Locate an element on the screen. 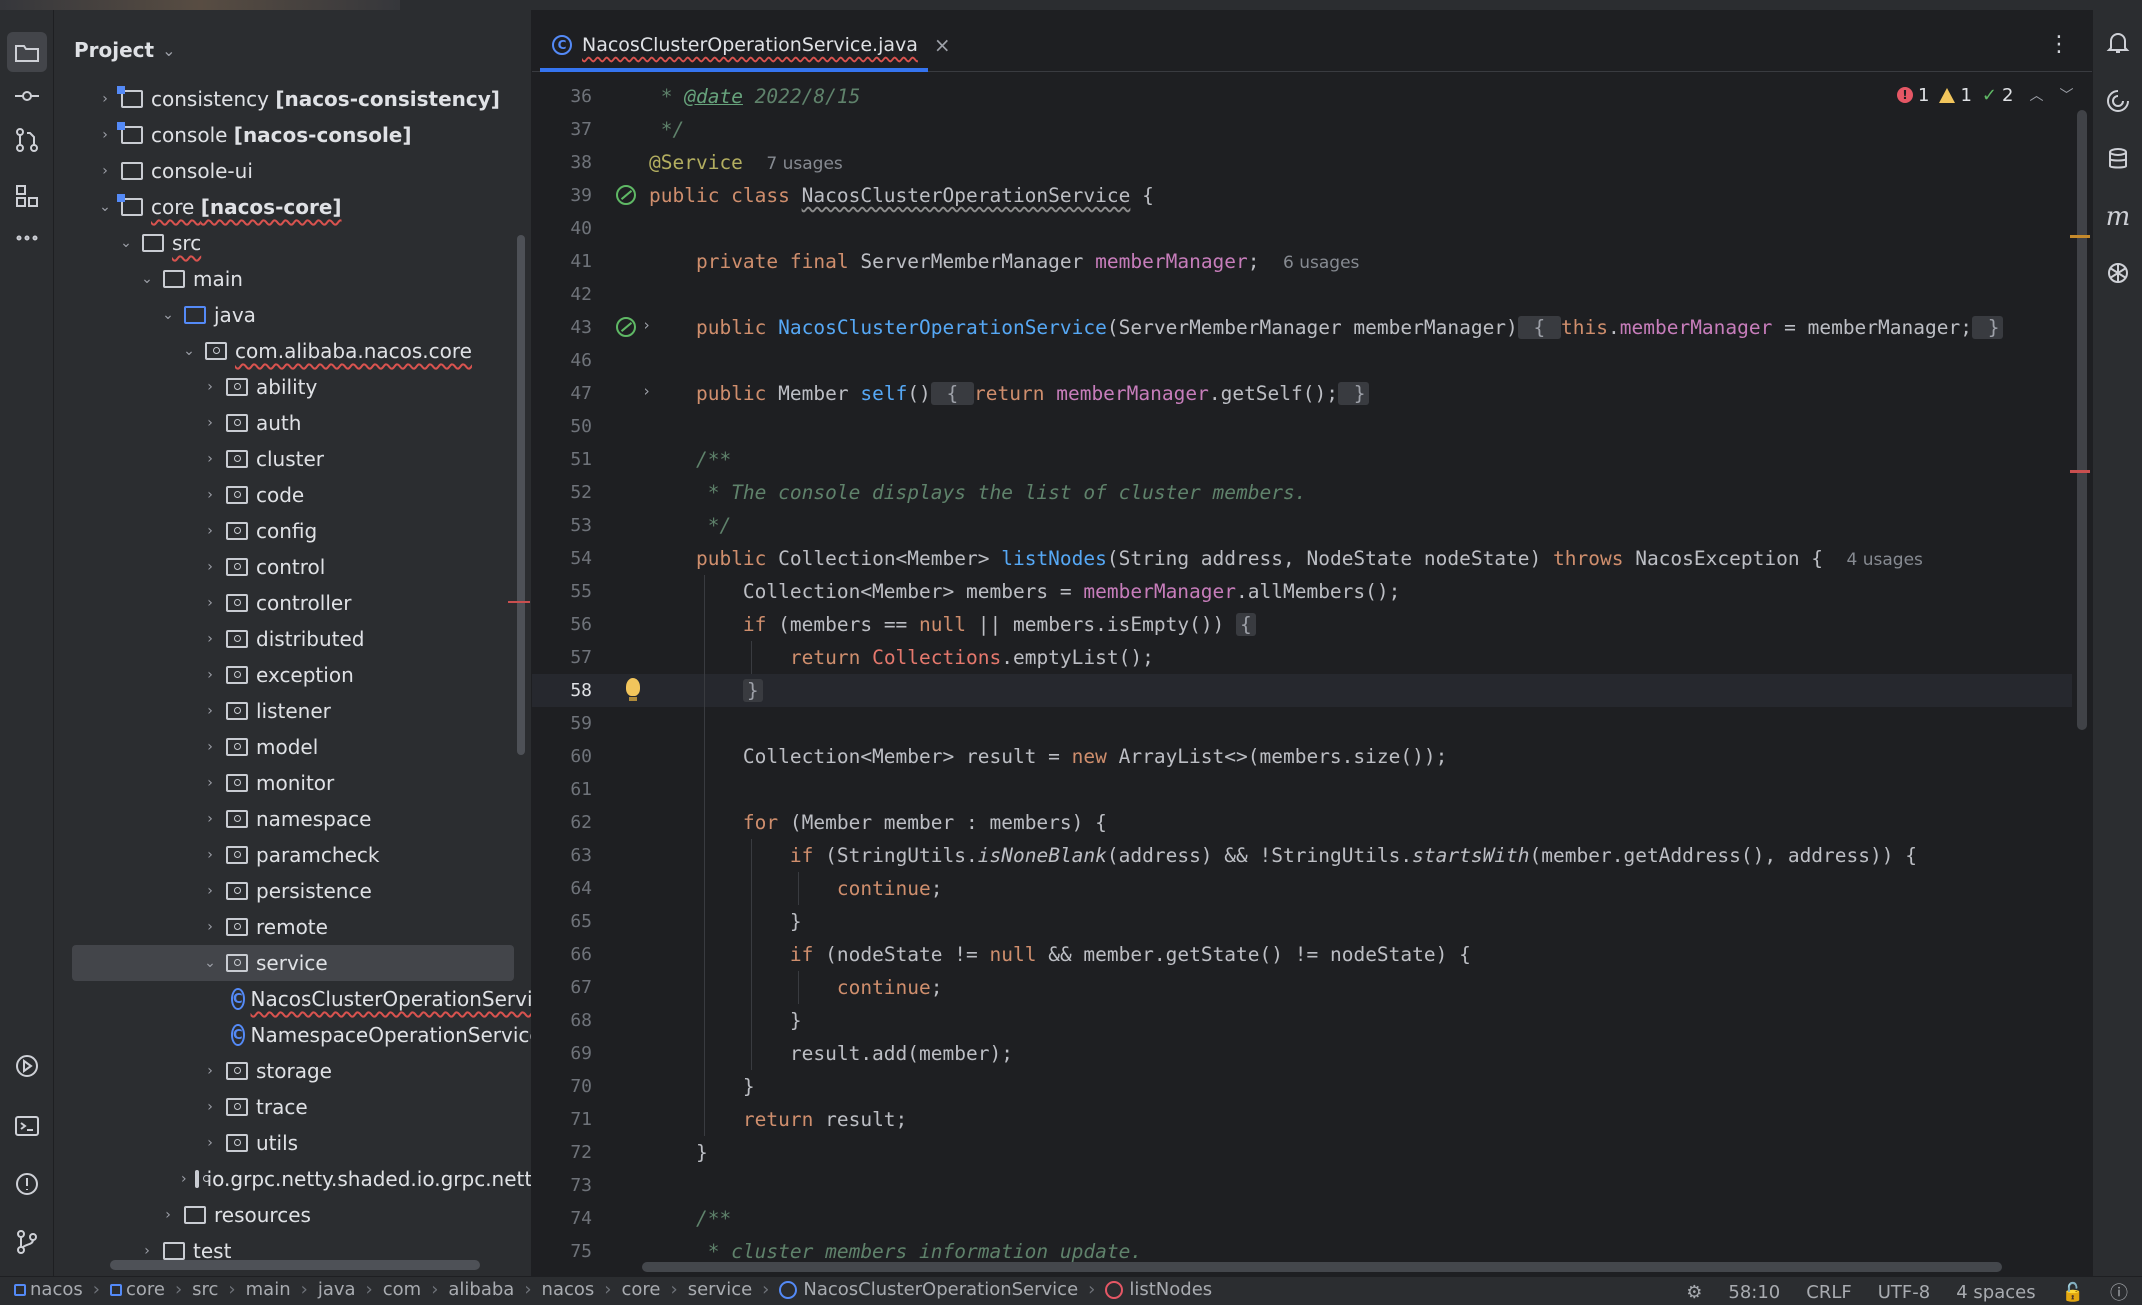 The image size is (2142, 1305). caret-position: 58:10 is located at coordinates (1754, 1292).